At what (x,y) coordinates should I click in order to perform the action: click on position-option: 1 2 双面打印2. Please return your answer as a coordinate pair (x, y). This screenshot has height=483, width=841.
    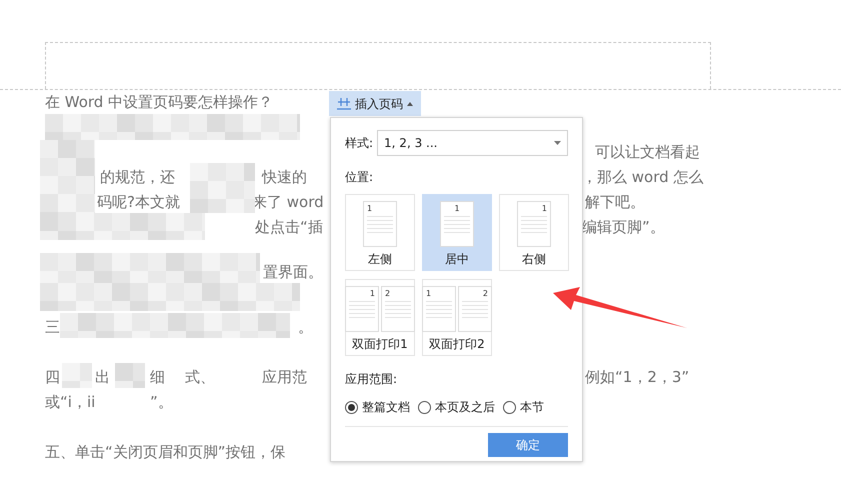
    Looking at the image, I should click on (457, 317).